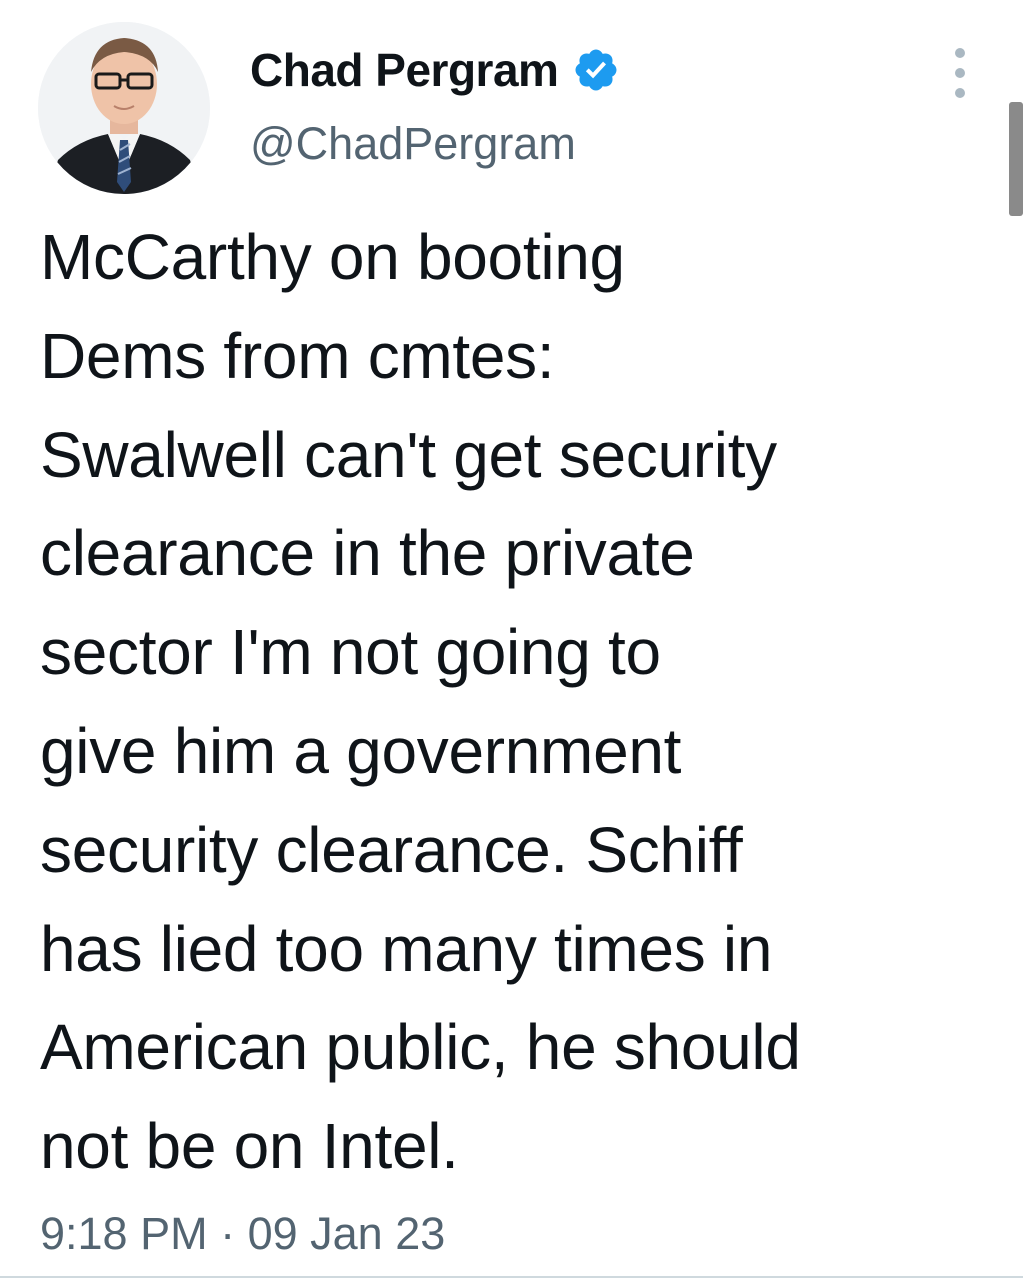  I want to click on author-display-name: Chad Pergram, so click(404, 70).